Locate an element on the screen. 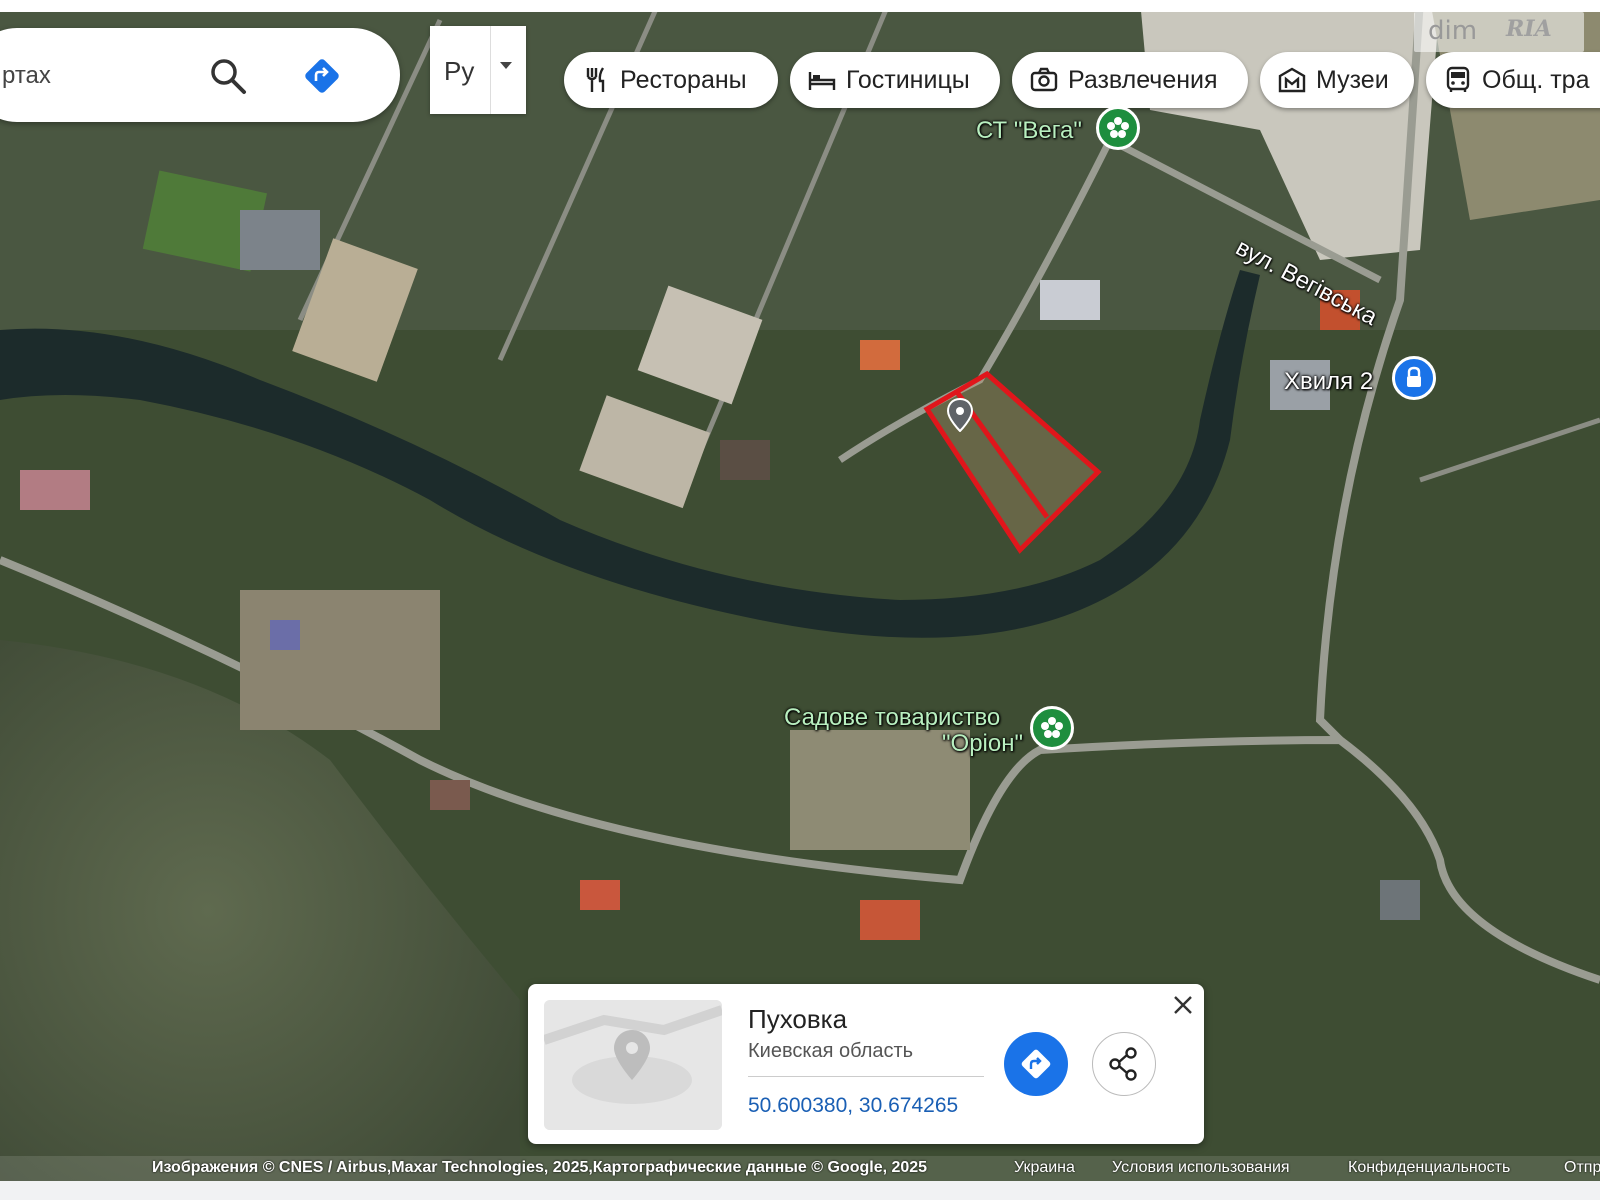 This screenshot has width=1600, height=1200. search-box: ртах is located at coordinates (200, 75).